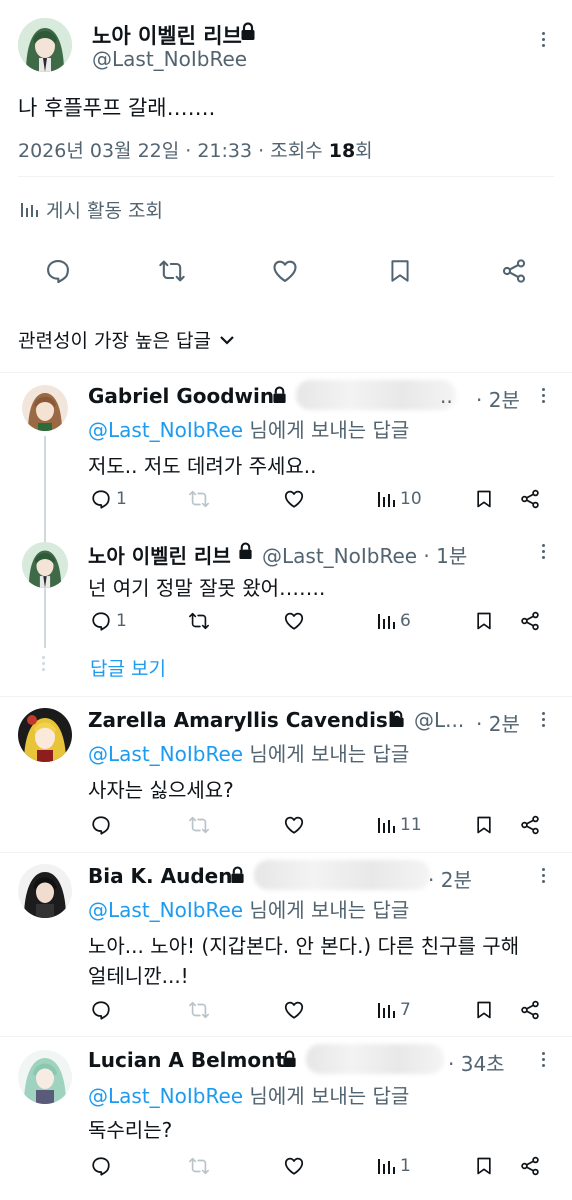 The image size is (572, 1200). Describe the element at coordinates (411, 825) in the screenshot. I see `views-count: 11` at that location.